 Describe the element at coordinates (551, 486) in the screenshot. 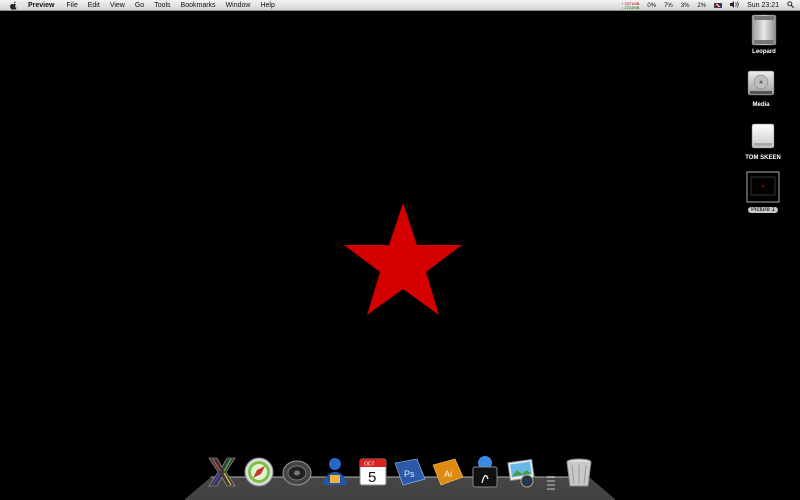

I see `dock-separator` at that location.